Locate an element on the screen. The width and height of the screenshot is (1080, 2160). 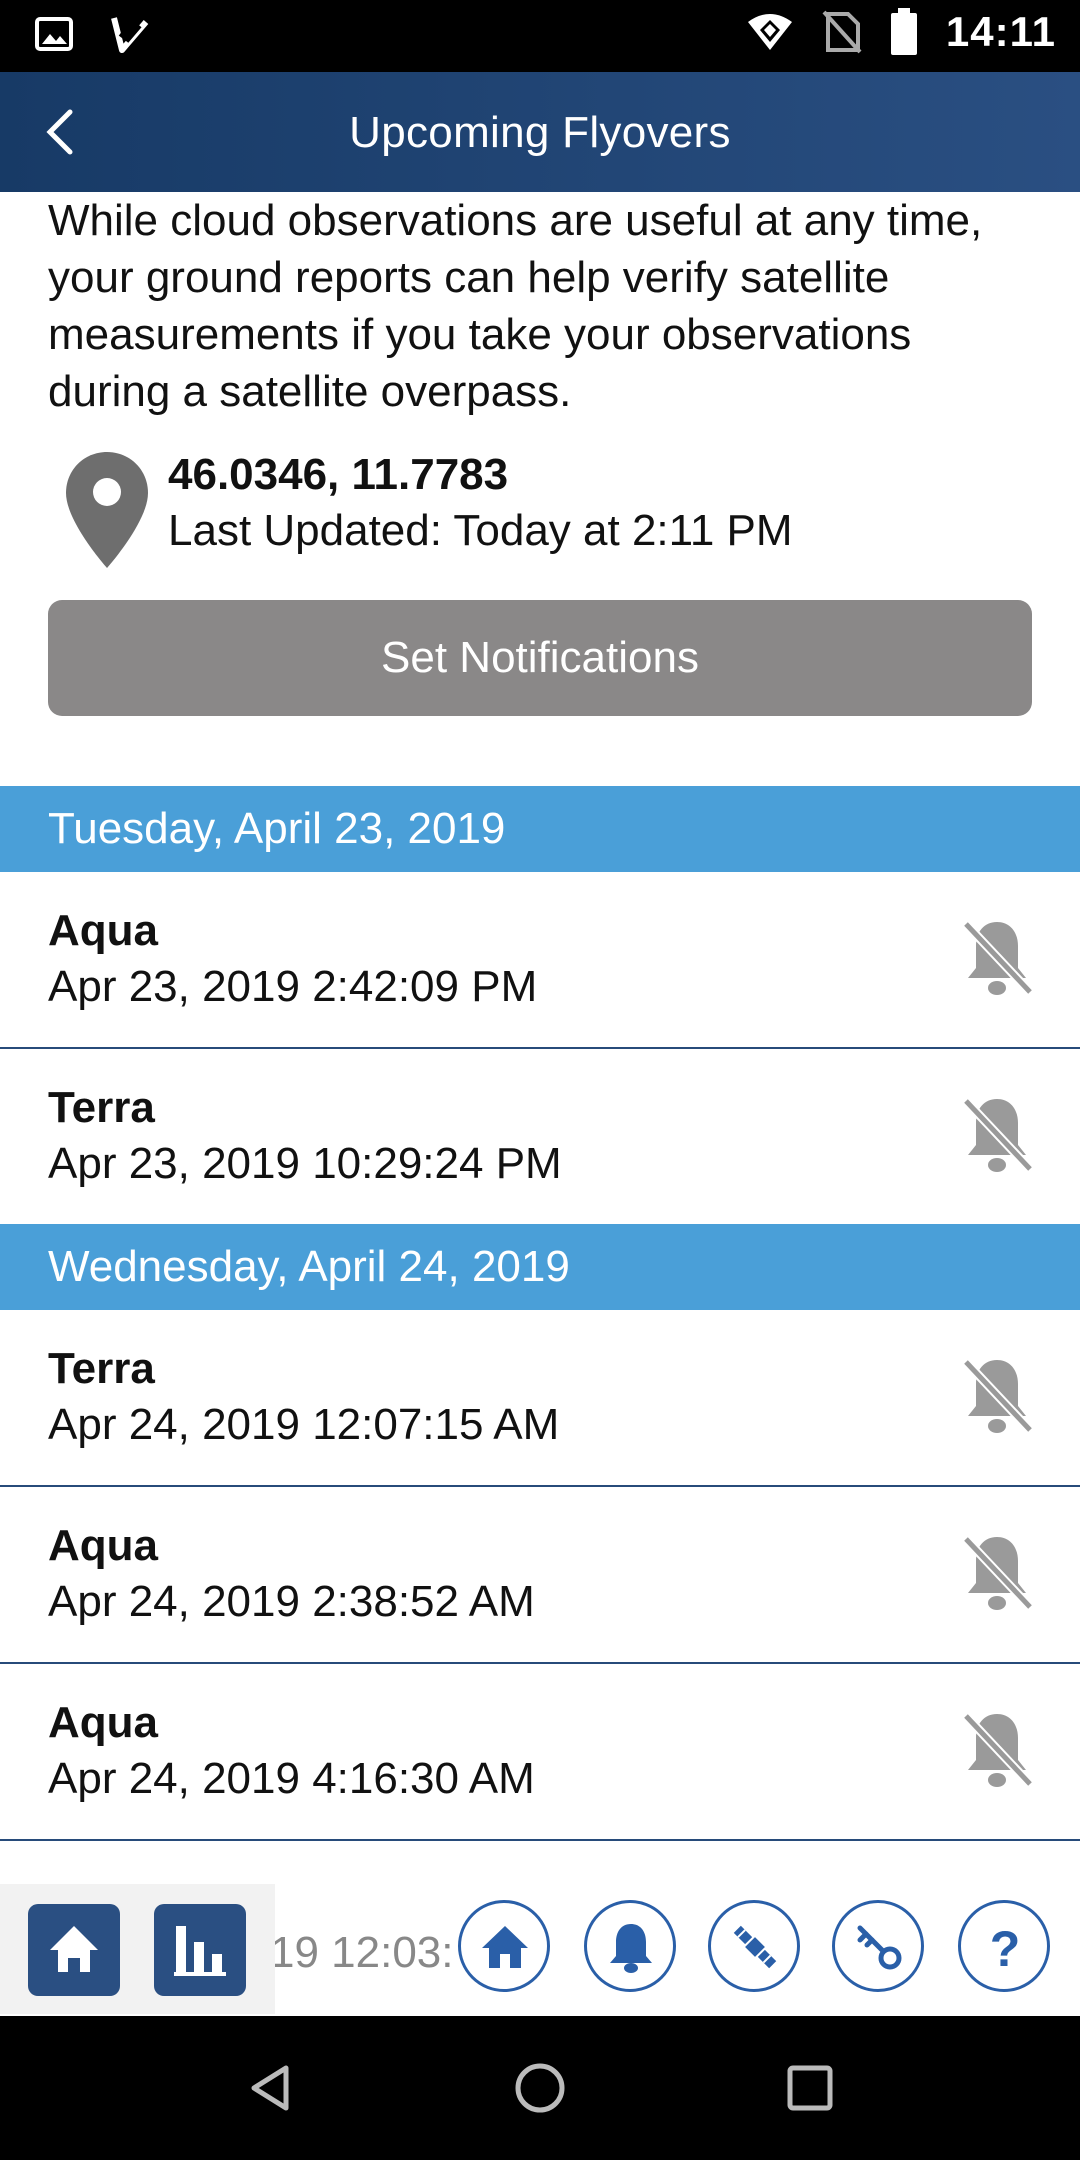
check-app-icon is located at coordinates (130, 35).